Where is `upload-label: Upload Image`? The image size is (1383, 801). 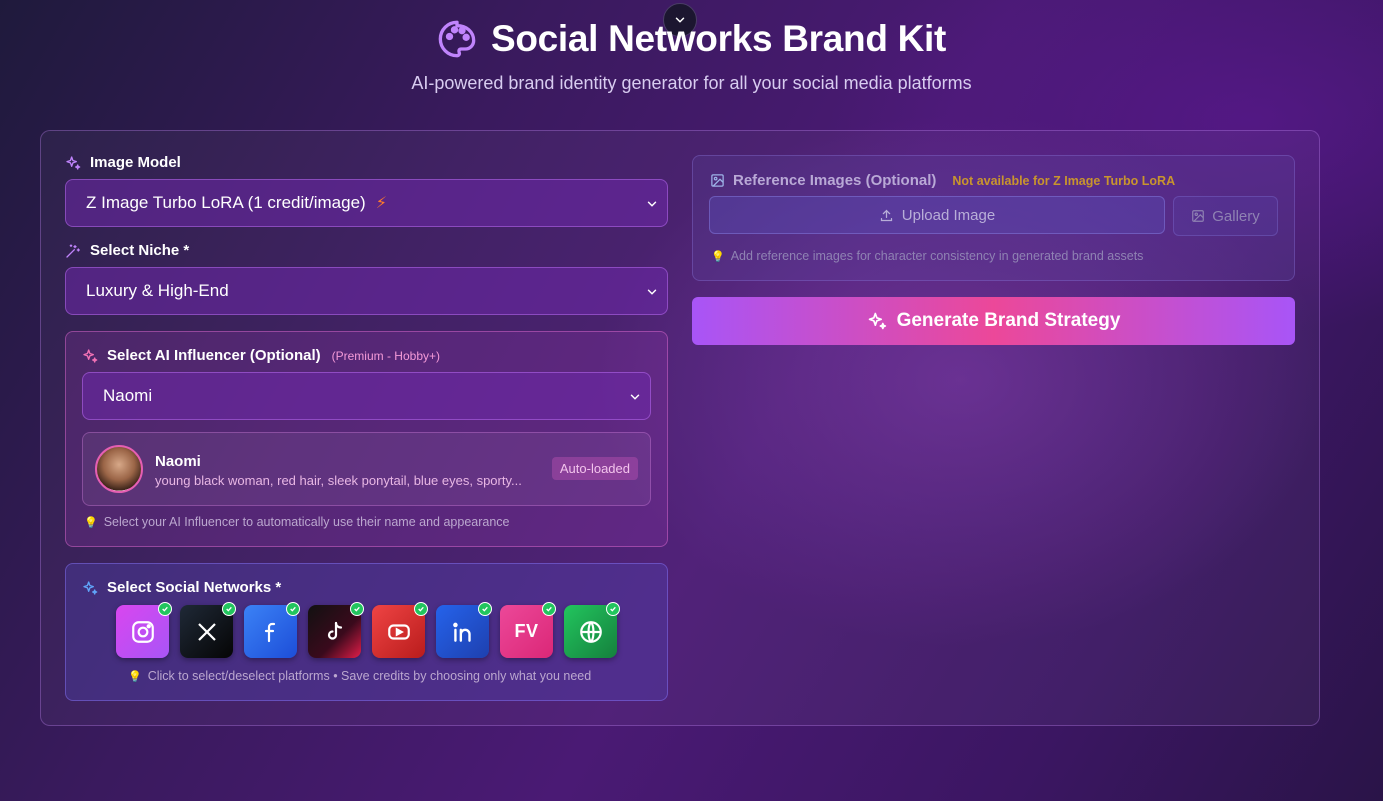
upload-label: Upload Image is located at coordinates (948, 215).